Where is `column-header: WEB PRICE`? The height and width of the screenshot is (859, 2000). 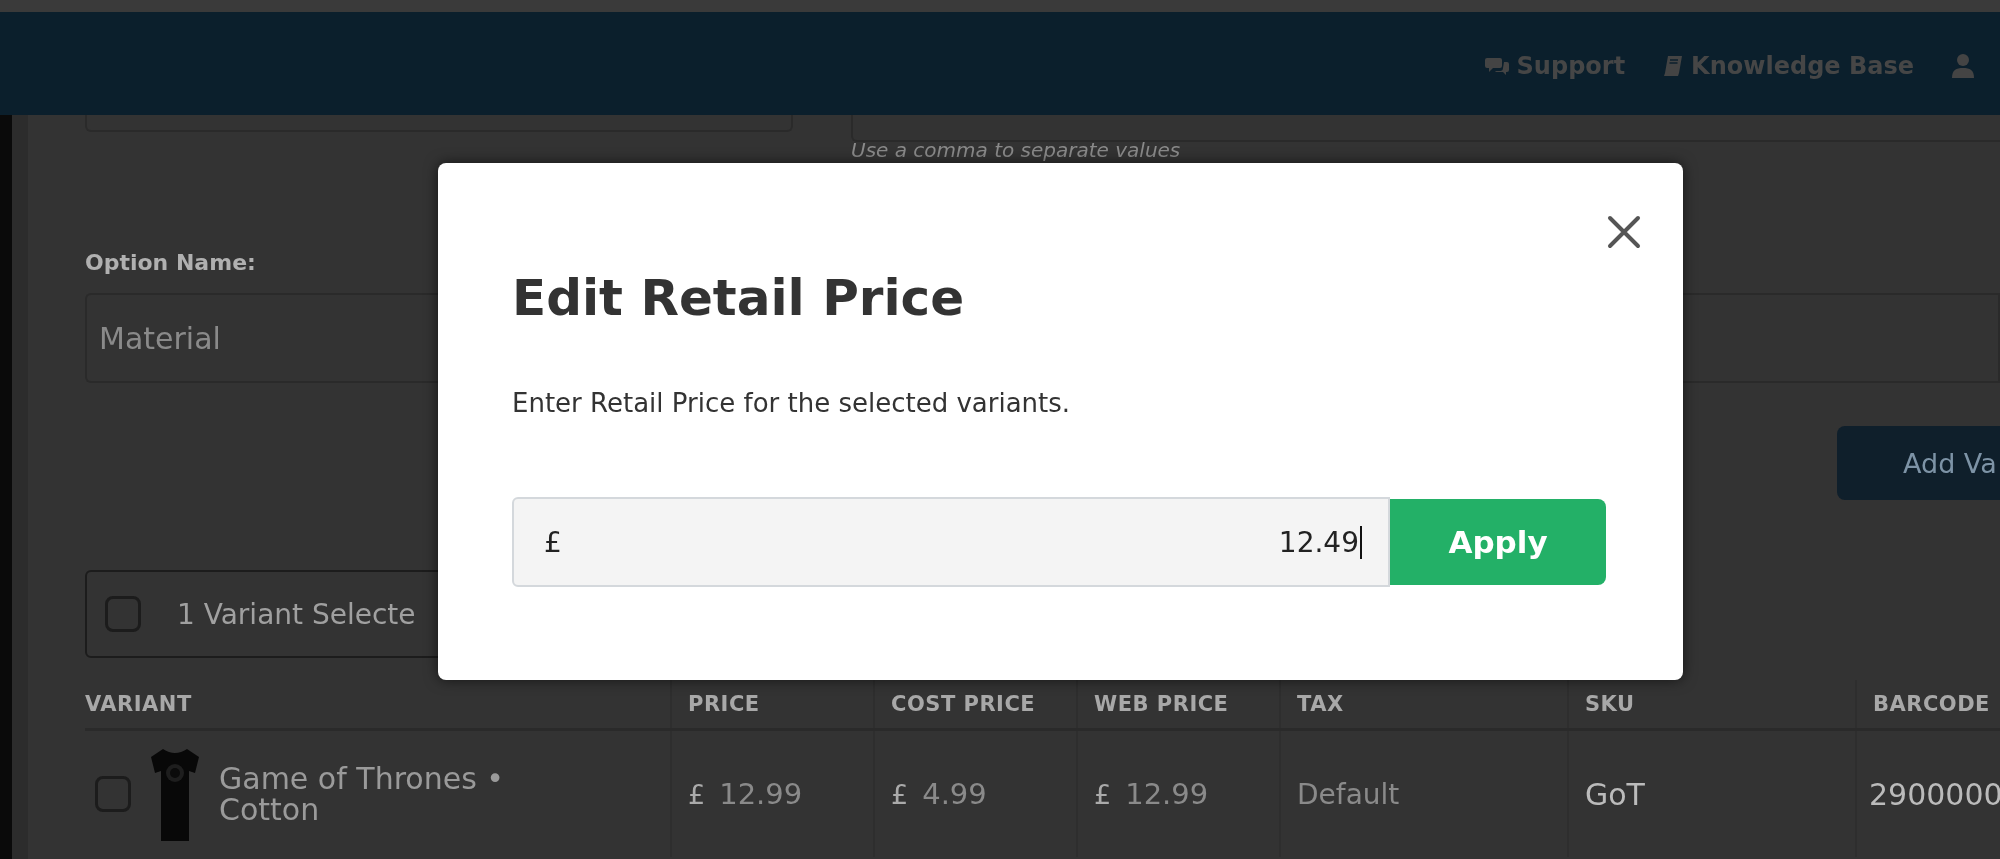
column-header: WEB PRICE is located at coordinates (1161, 704).